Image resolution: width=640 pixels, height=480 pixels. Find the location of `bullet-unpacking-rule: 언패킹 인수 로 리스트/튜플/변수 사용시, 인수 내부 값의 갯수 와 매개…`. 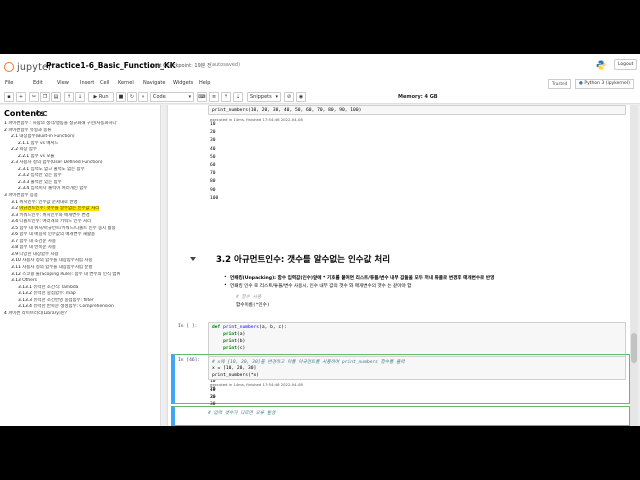

bullet-unpacking-rule: 언패킹 인수 로 리스트/튜플/변수 사용시, 인수 내부 값의 갯수 와 매개… is located at coordinates (321, 286).